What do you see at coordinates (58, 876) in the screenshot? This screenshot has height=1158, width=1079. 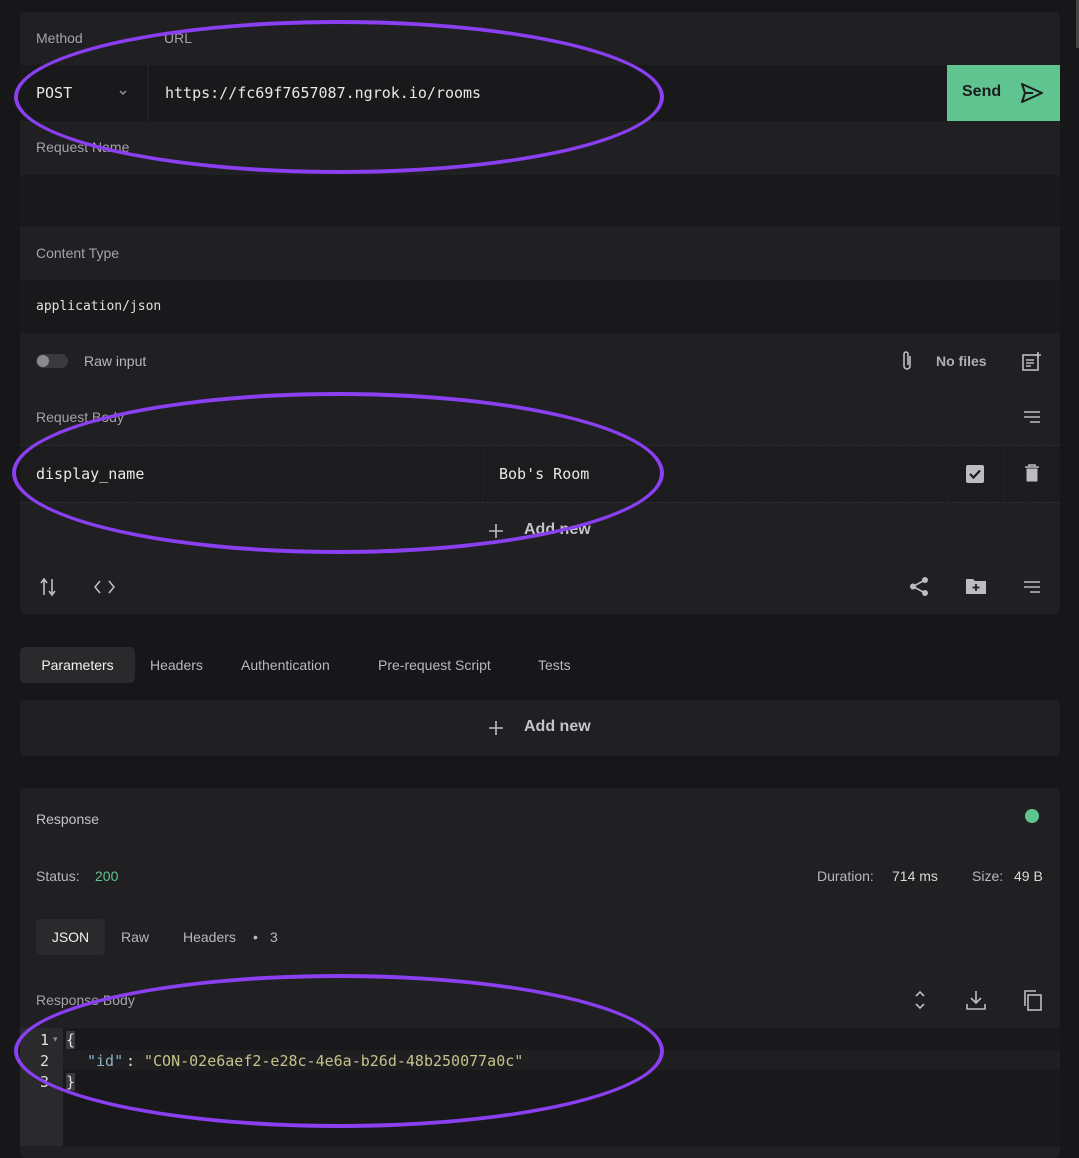 I see `status-label: Status:` at bounding box center [58, 876].